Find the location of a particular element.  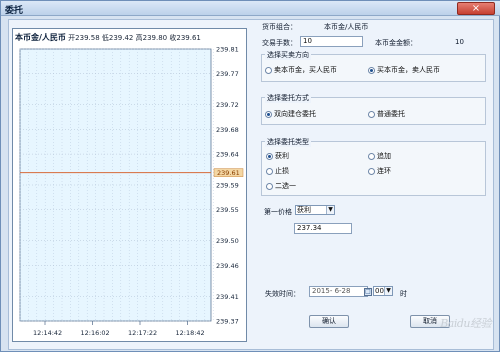

direction-sell-radio: 卖本币金，买人民币 is located at coordinates (301, 70).